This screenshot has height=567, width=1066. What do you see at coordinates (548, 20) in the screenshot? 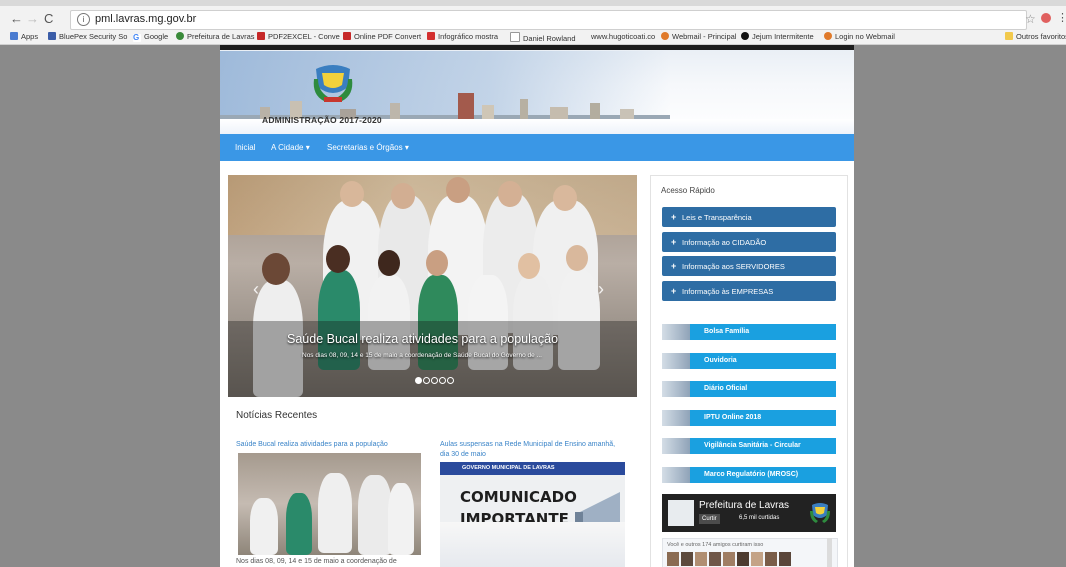
I see `address-bar: i pml.lavras.mg.gov.br` at bounding box center [548, 20].